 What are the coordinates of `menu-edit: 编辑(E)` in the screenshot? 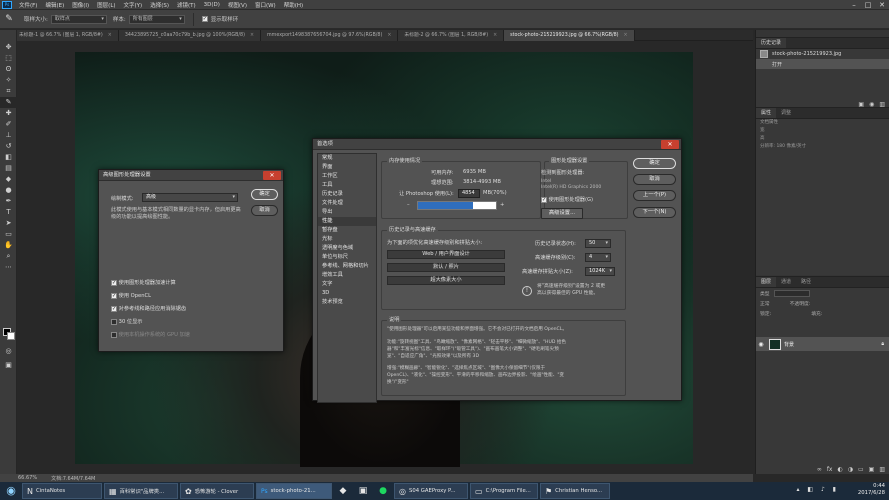 It's located at (54, 5).